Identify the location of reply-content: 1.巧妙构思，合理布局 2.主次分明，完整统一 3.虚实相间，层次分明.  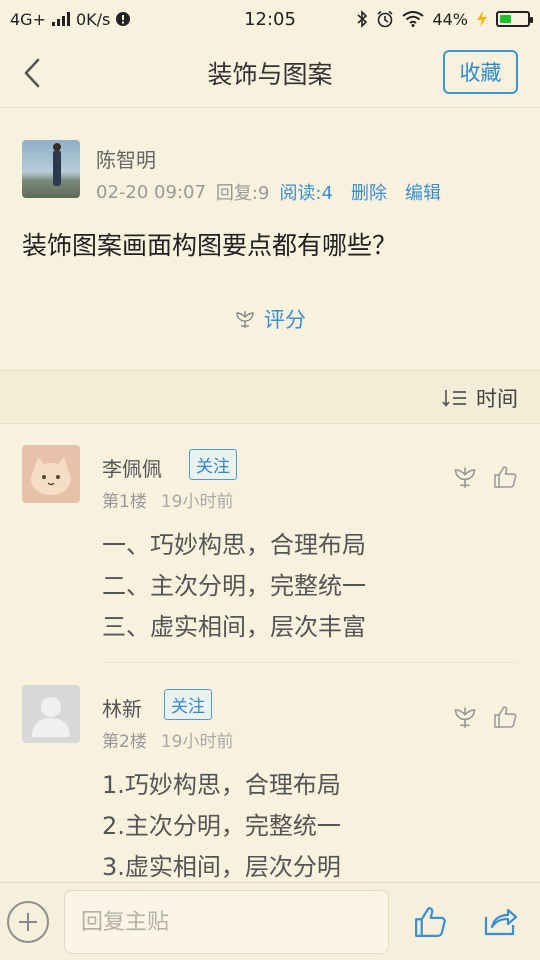
(221, 826).